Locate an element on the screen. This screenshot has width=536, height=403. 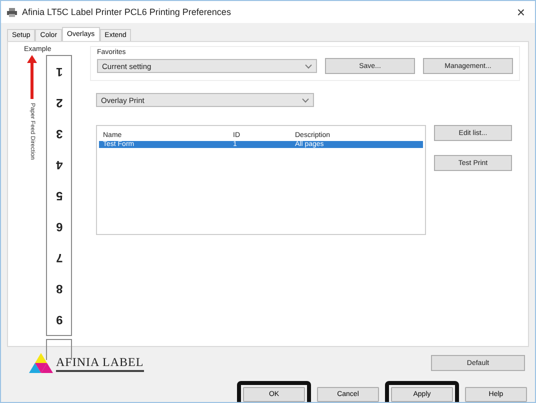
label-number: 7 is located at coordinates (59, 258).